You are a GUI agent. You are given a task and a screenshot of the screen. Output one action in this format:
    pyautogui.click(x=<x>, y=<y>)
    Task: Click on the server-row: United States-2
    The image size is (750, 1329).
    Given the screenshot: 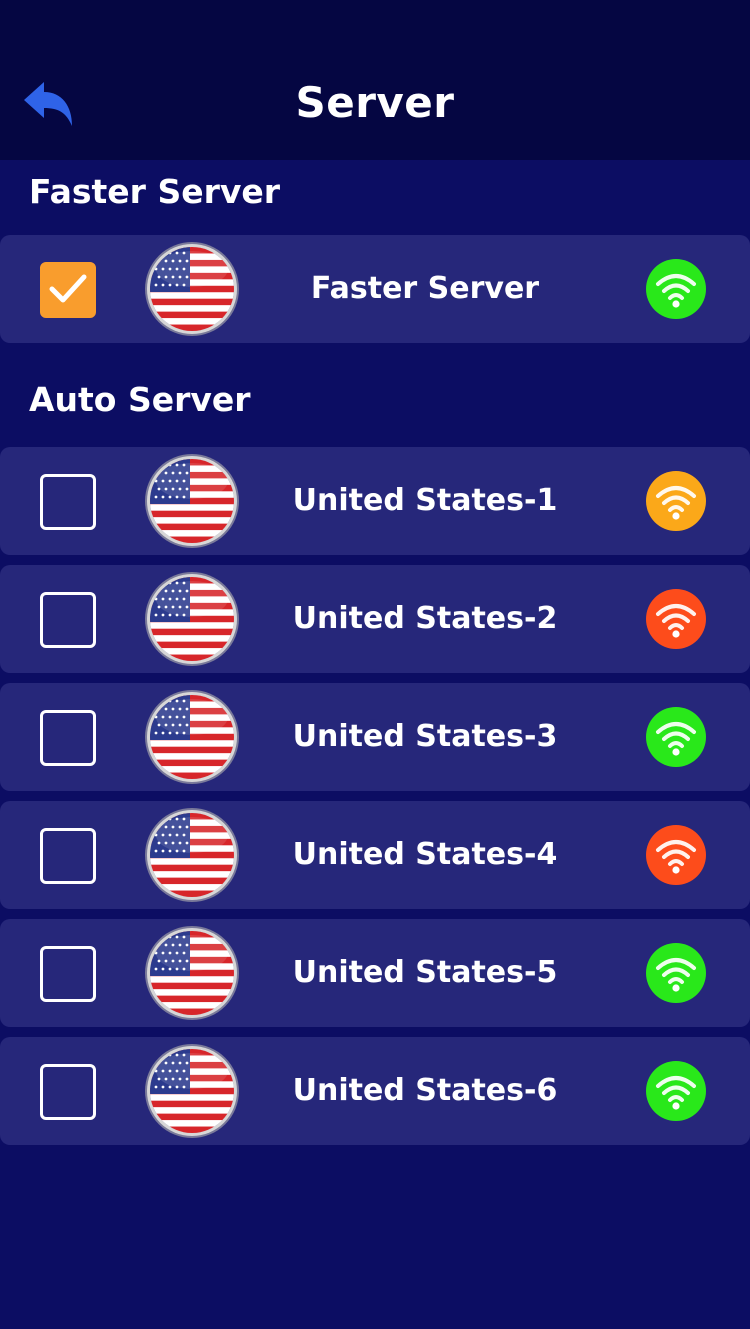 What is the action you would take?
    pyautogui.click(x=375, y=619)
    